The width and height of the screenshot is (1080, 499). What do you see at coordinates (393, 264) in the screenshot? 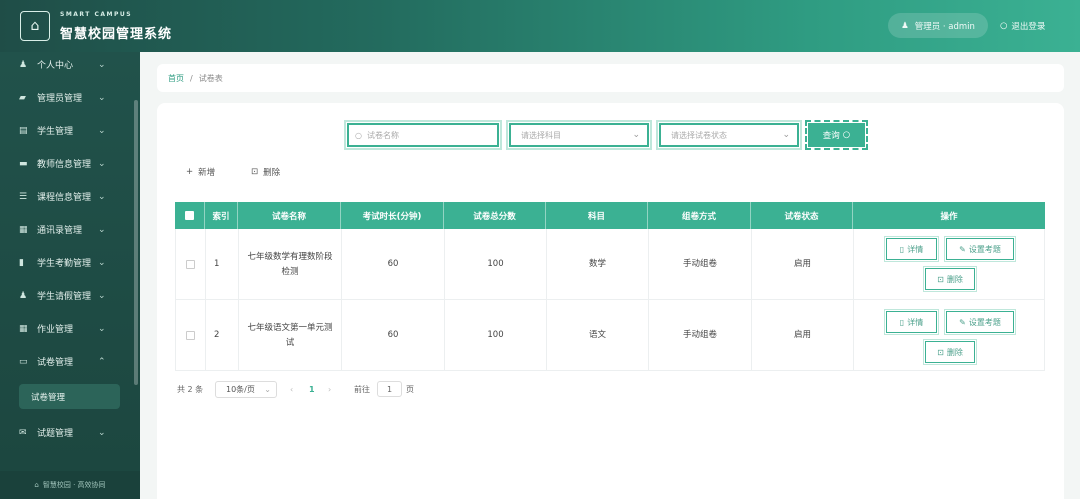
I see `cell-duration: 60` at bounding box center [393, 264].